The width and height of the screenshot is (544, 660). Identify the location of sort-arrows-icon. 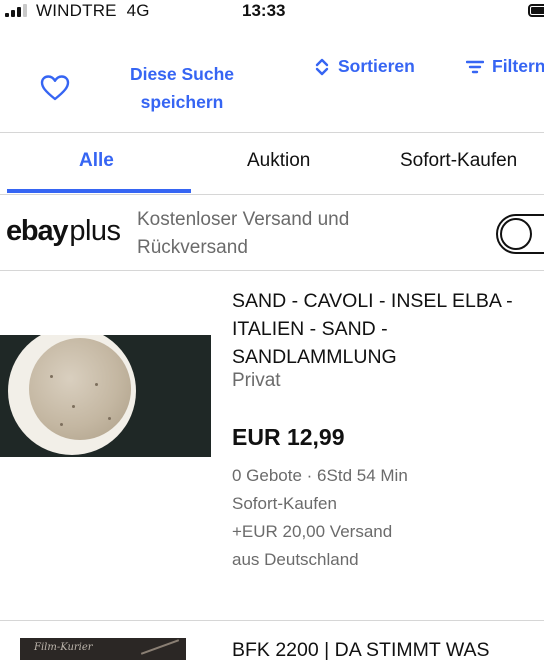
(322, 66).